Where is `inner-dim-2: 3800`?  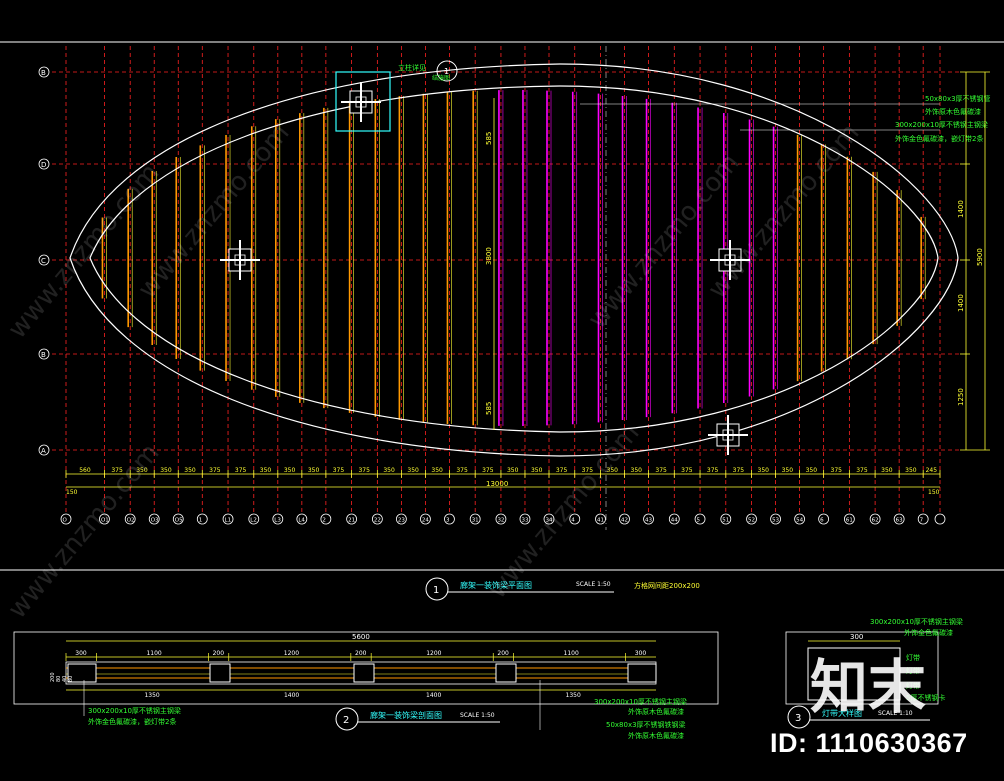 inner-dim-2: 3800 is located at coordinates (489, 256).